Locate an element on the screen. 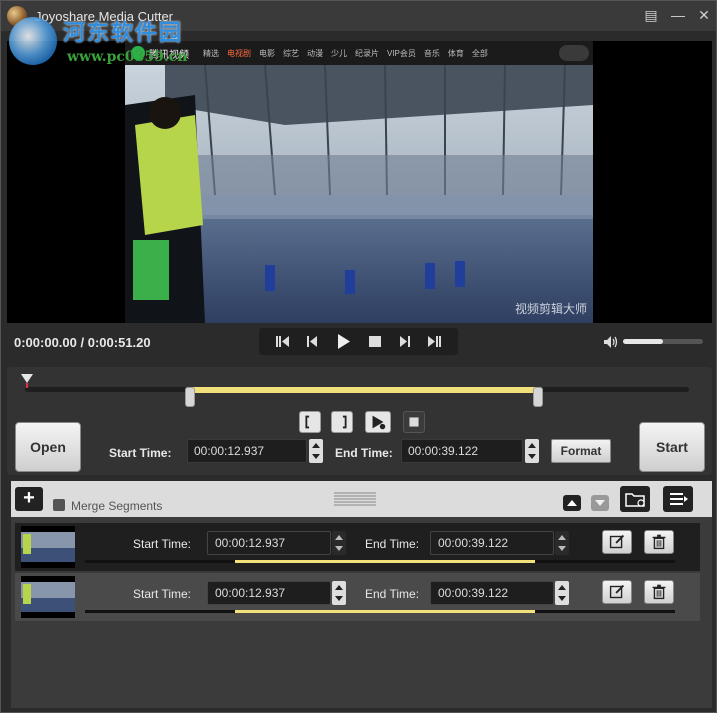  start-time-input: 00:00:12.937 is located at coordinates (247, 451).